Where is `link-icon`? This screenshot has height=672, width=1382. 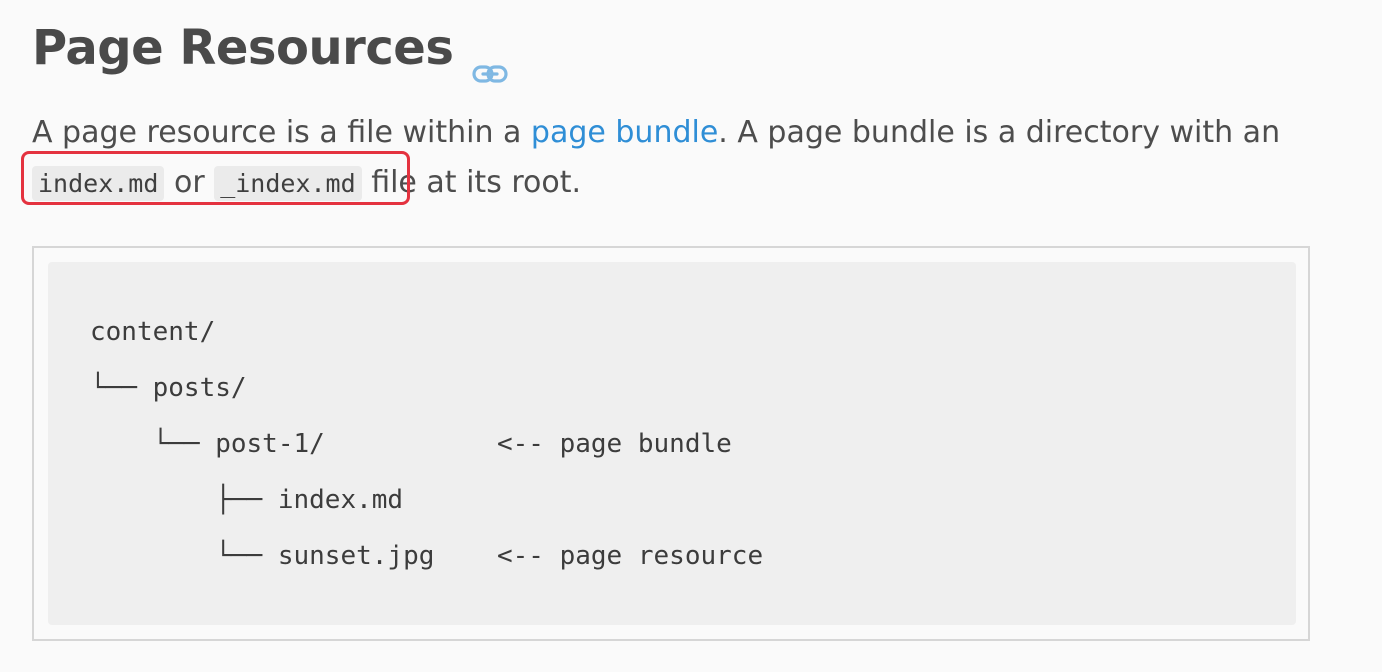
link-icon is located at coordinates (490, 59).